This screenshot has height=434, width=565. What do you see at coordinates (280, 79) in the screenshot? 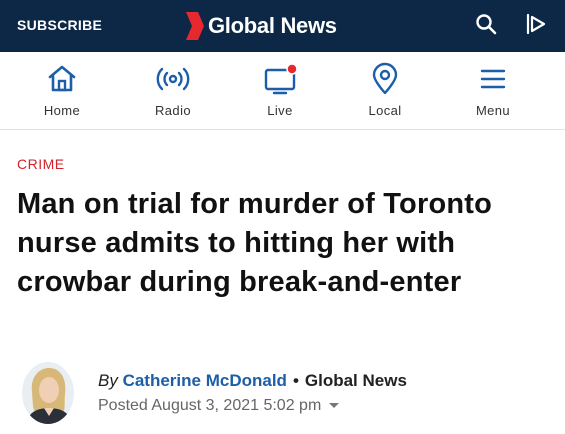
I see `live-tv-icon` at bounding box center [280, 79].